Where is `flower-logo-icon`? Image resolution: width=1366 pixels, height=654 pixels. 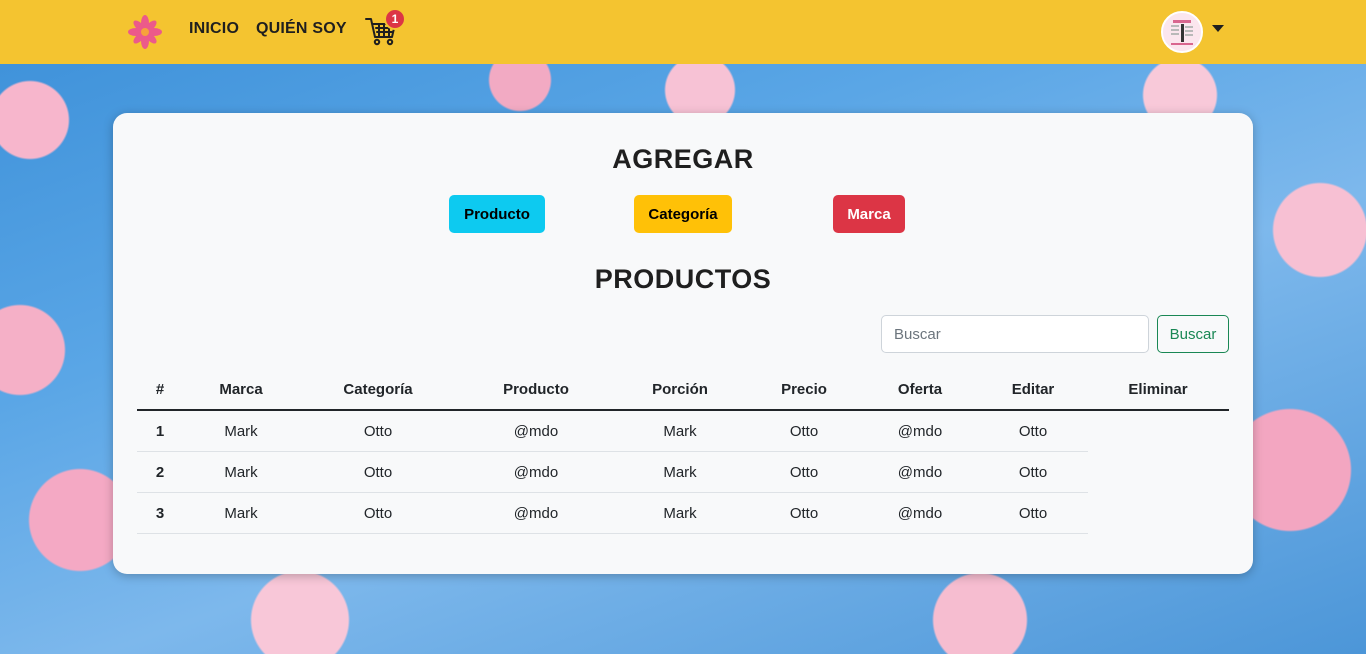 flower-logo-icon is located at coordinates (145, 32).